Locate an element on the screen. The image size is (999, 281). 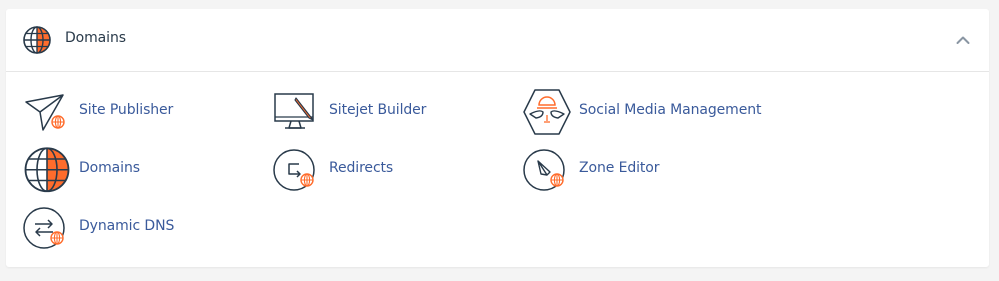
social-media-management-link: Social Media Management is located at coordinates (653, 112).